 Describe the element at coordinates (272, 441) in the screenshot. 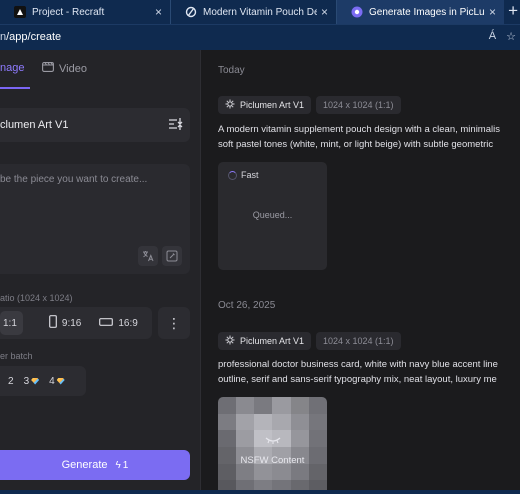

I see `hidden-eye-icon` at that location.